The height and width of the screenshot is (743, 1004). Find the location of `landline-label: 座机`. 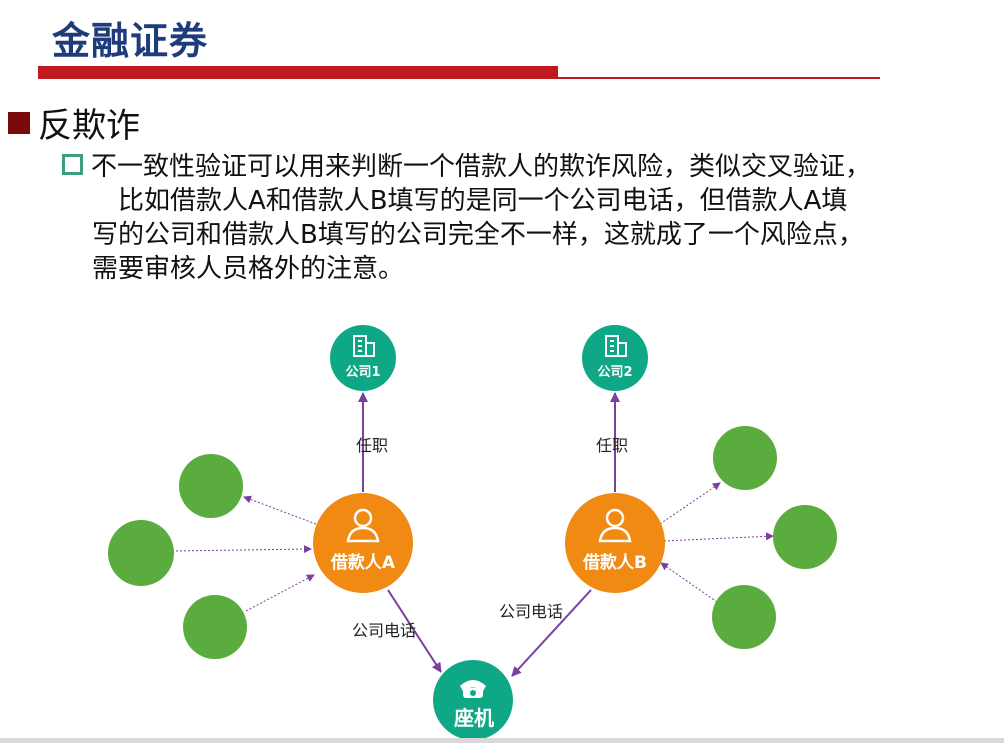

landline-label: 座机 is located at coordinates (474, 718).